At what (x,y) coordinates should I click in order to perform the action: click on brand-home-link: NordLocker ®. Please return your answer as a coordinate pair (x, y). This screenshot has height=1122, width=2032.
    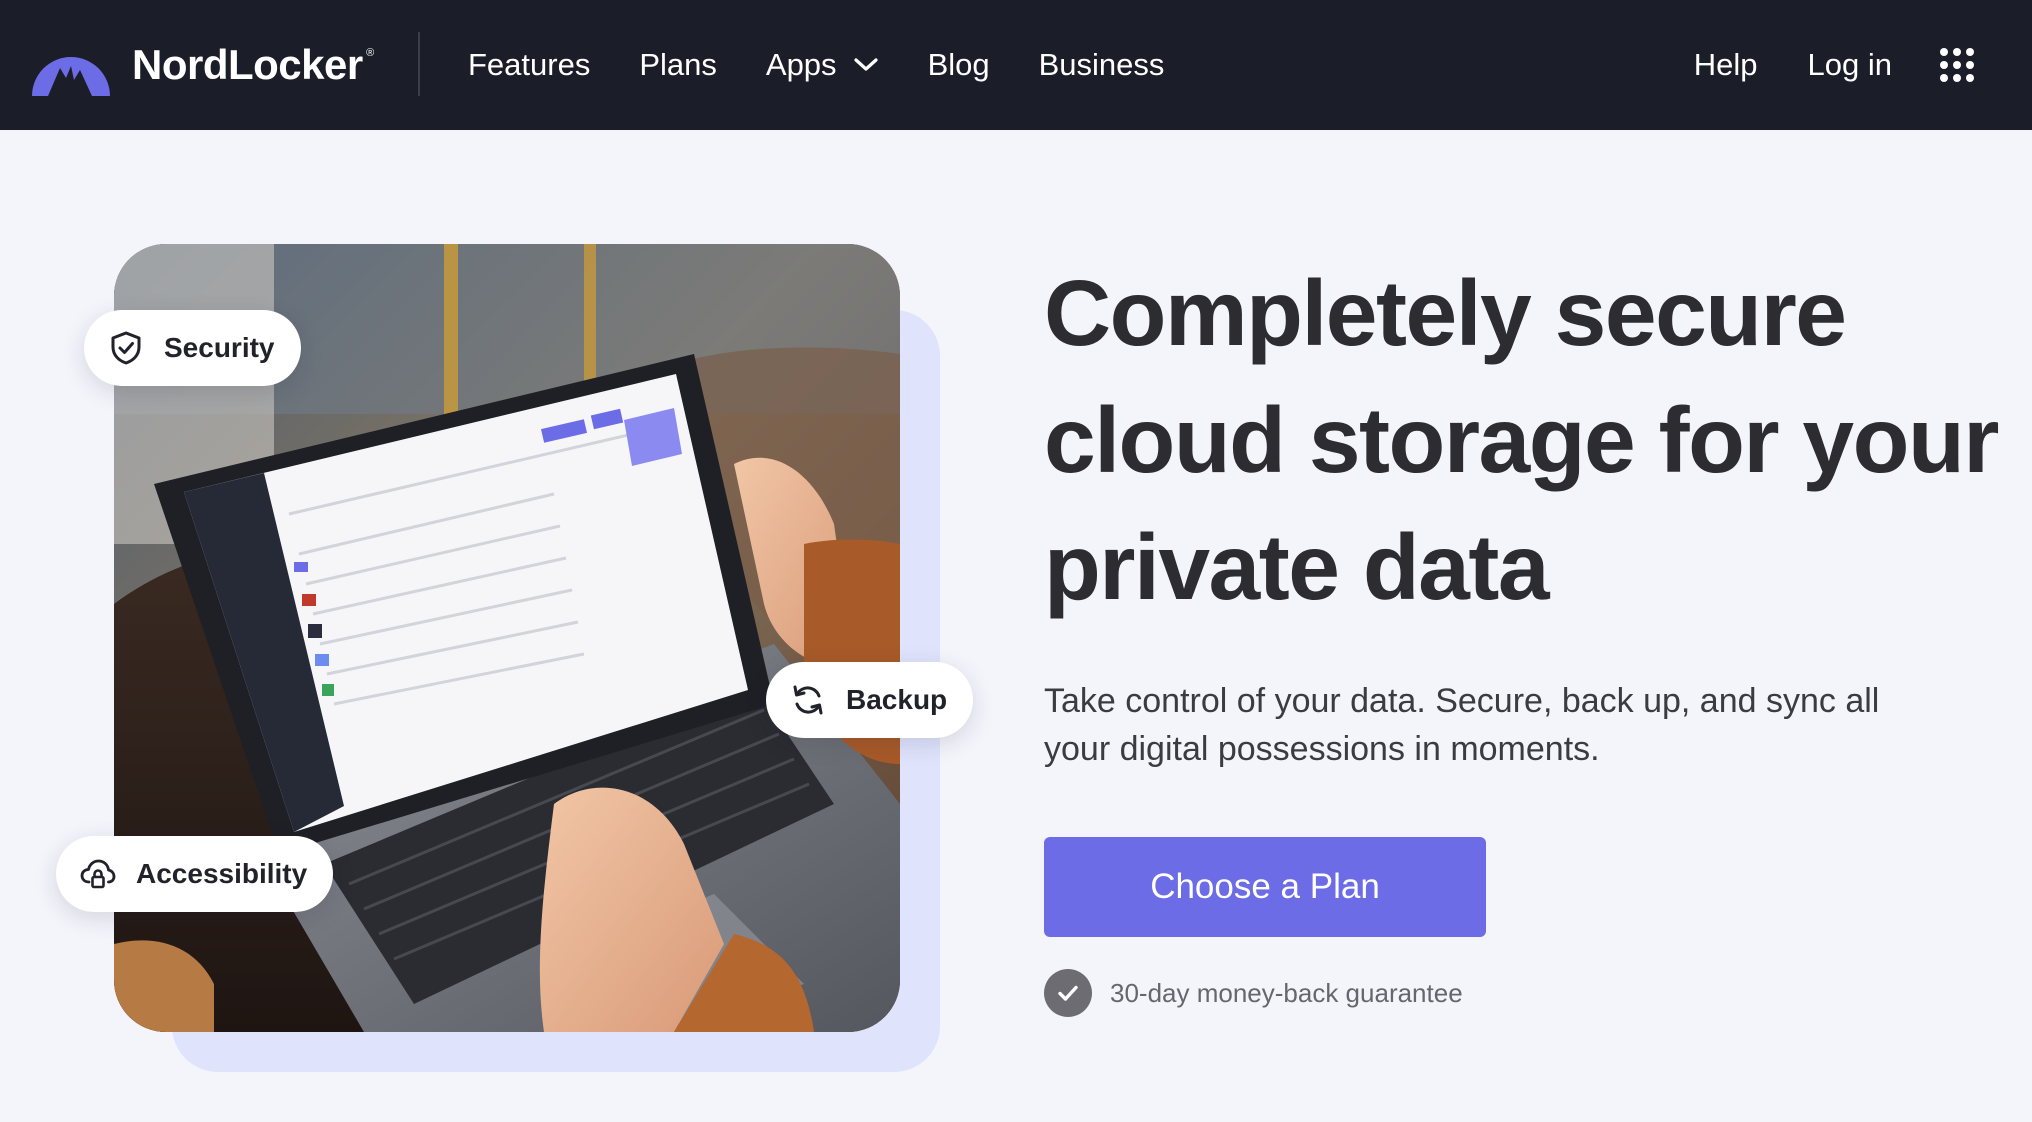
    Looking at the image, I should click on (202, 65).